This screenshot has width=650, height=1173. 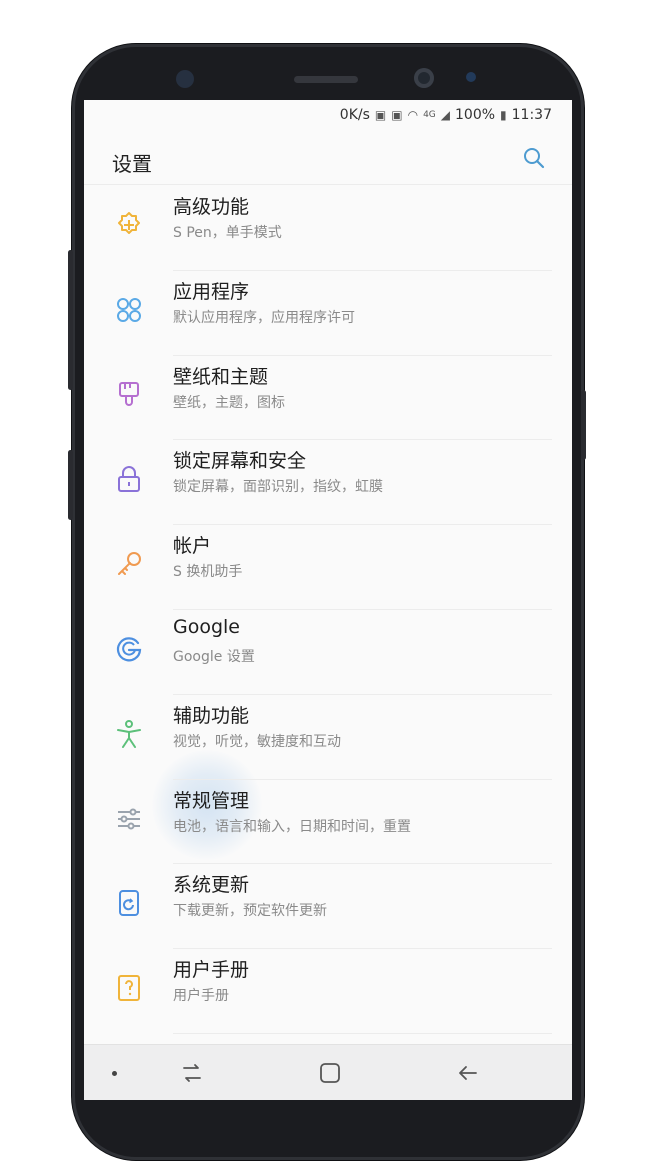 I want to click on back-icon, so click(x=468, y=1073).